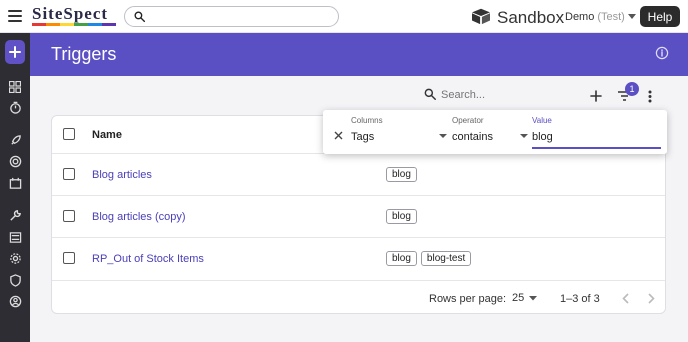 Image resolution: width=688 pixels, height=342 pixels. I want to click on calendar-icon, so click(15, 183).